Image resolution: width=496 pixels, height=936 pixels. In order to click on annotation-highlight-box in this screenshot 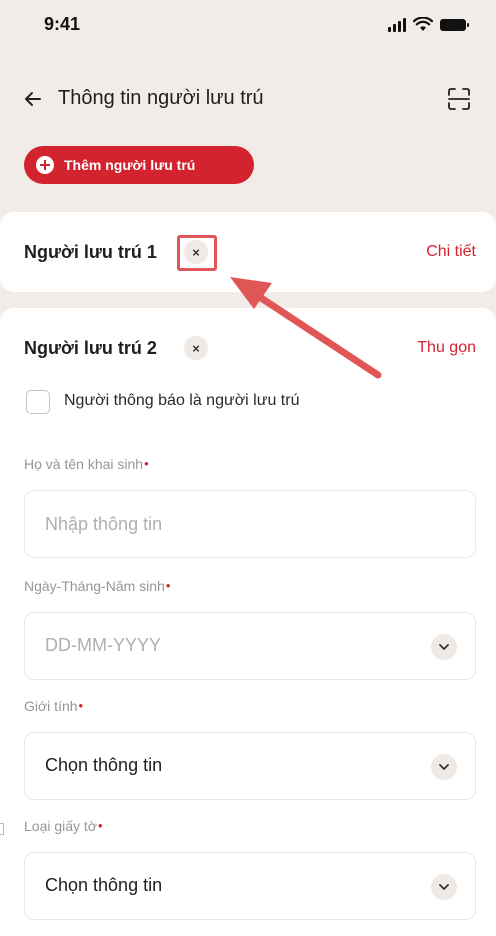, I will do `click(197, 253)`.